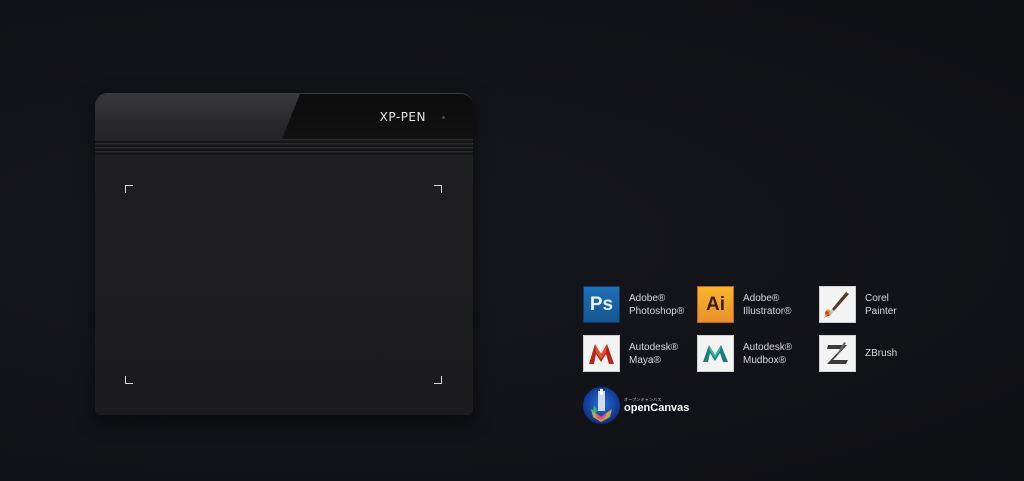  Describe the element at coordinates (715, 353) in the screenshot. I see `autodesk-mudbox-icon` at that location.